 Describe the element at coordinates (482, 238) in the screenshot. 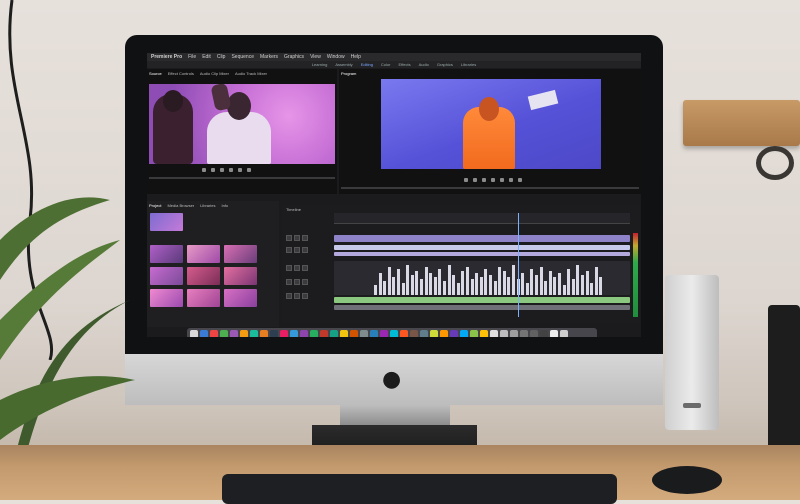

I see `video-clip-track-v1` at that location.